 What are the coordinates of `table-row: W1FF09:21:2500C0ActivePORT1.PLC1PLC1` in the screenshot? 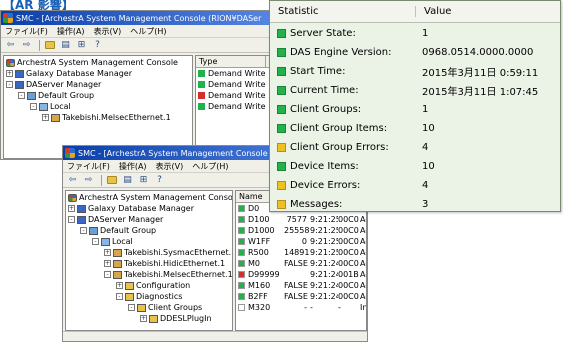 It's located at (301, 241).